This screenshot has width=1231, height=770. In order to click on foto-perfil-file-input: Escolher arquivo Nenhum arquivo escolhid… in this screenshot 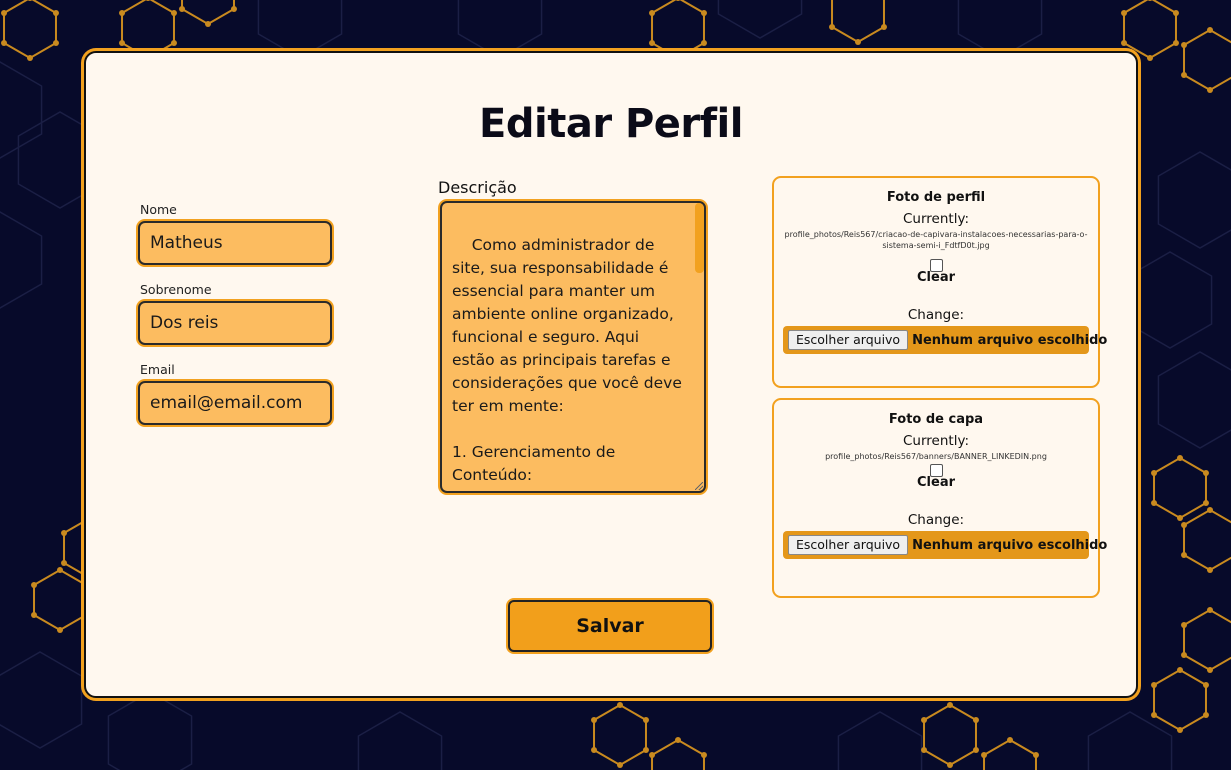, I will do `click(945, 340)`.